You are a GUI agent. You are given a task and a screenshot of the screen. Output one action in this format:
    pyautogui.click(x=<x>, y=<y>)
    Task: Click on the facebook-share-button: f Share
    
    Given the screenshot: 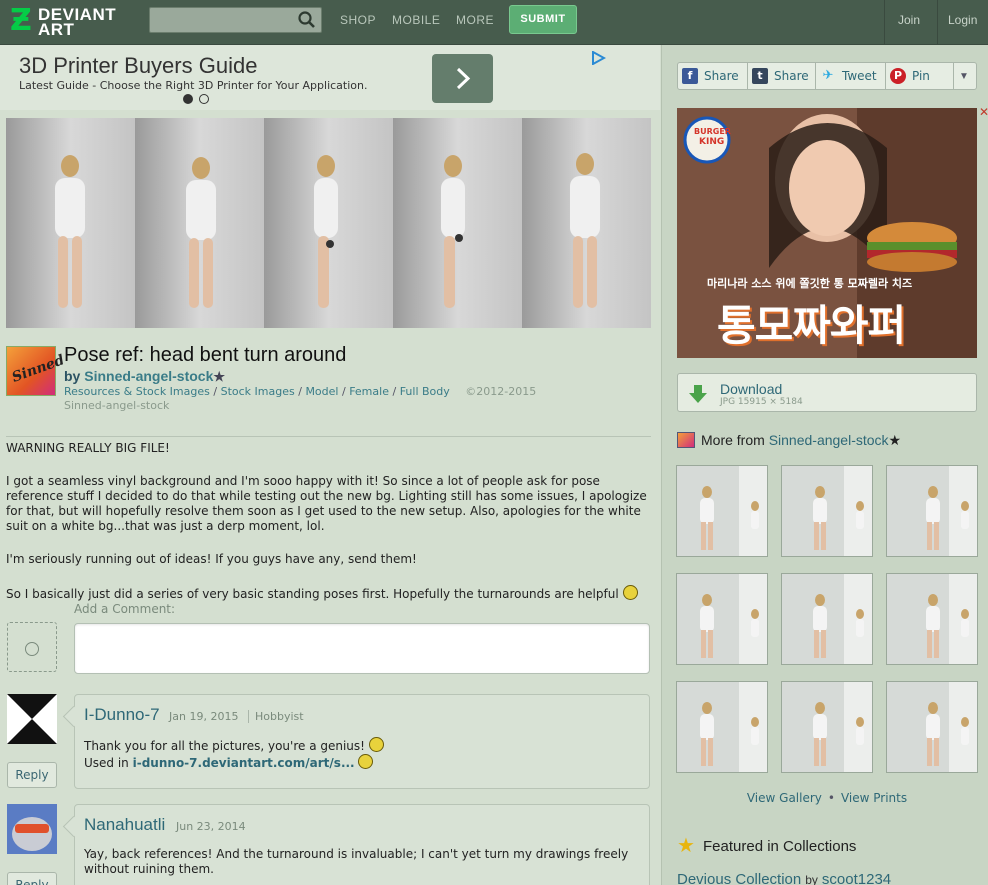 What is the action you would take?
    pyautogui.click(x=713, y=76)
    